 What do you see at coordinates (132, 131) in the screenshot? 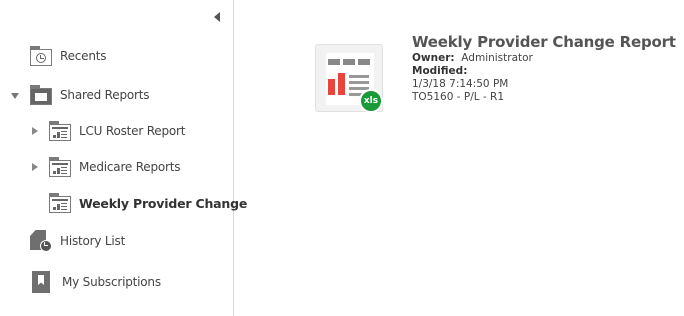
I see `sidebar-item-label: LCU Roster Report` at bounding box center [132, 131].